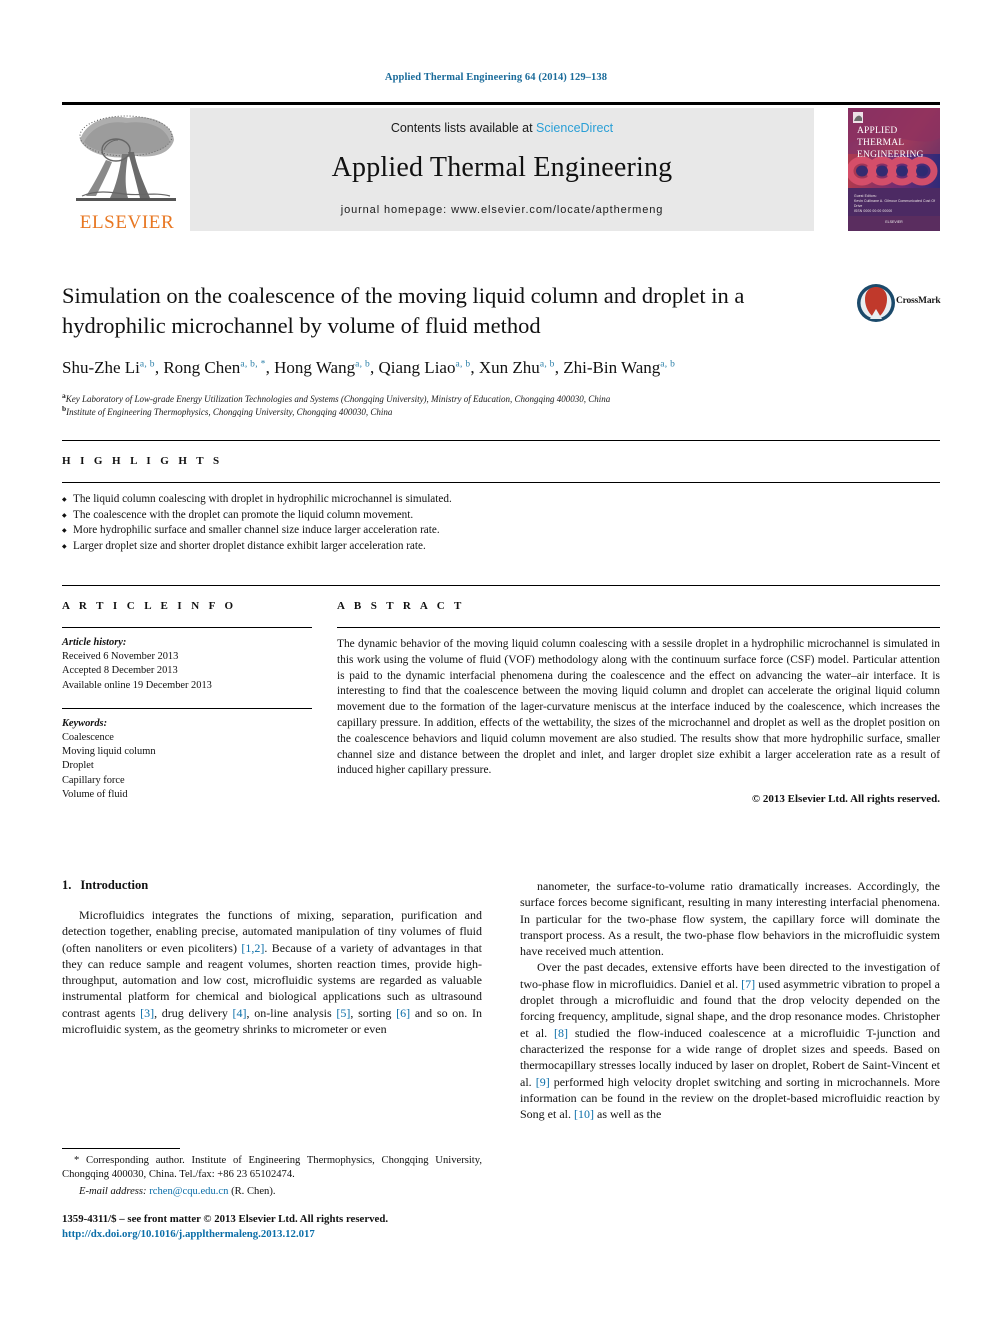 Image resolution: width=992 pixels, height=1323 pixels. I want to click on keyword-item: Moving liquid column, so click(109, 752).